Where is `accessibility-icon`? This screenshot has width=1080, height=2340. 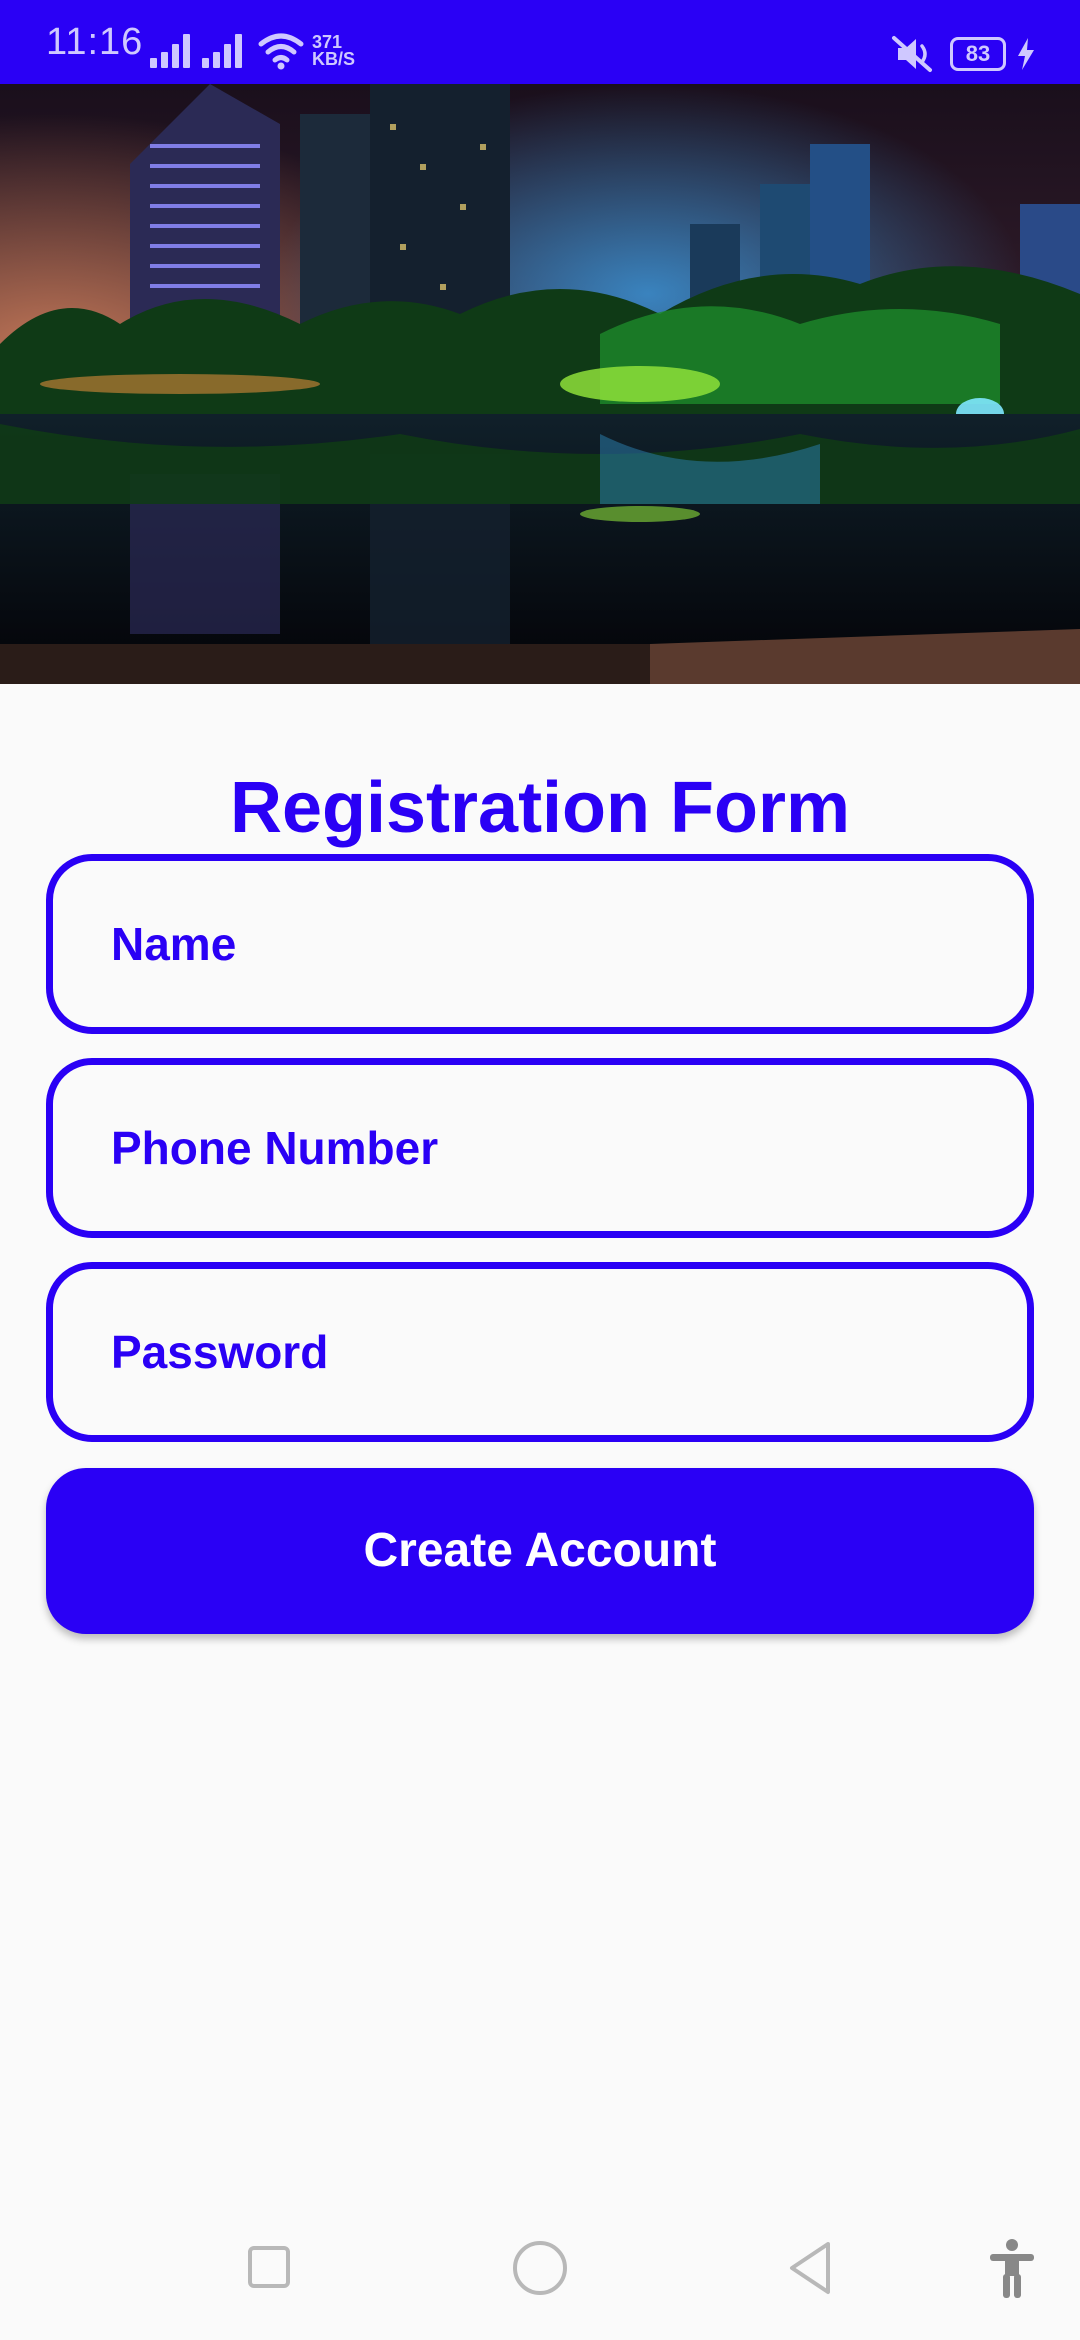
accessibility-icon is located at coordinates (1012, 2268).